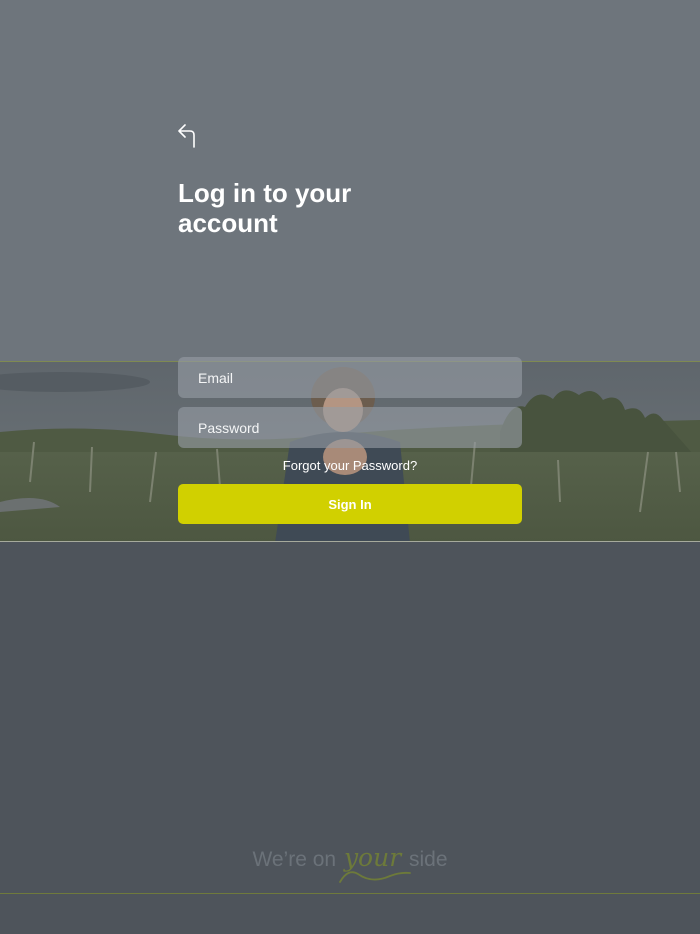  I want to click on tagline: We’re on your side, so click(350, 860).